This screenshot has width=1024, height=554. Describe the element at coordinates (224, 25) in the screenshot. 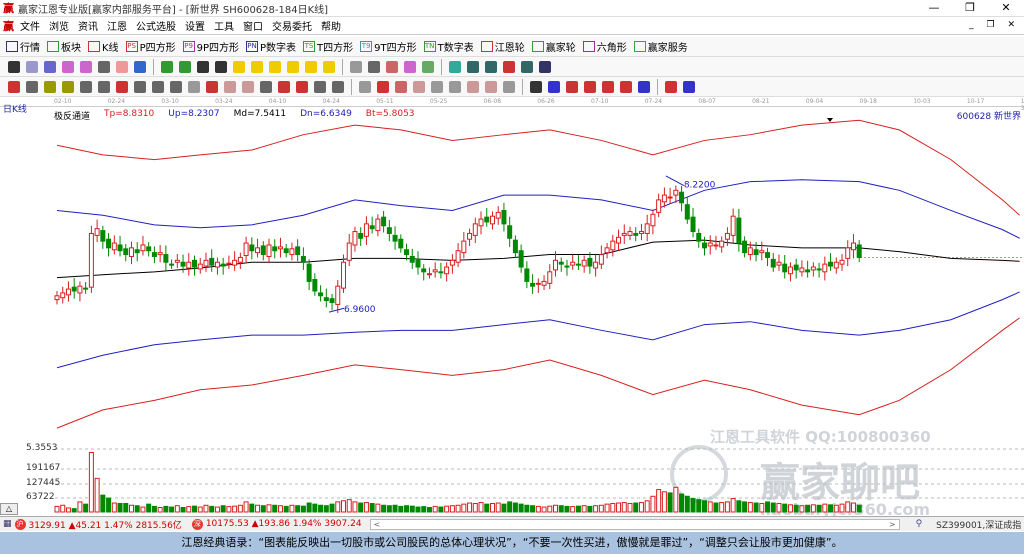

I see `menu-tools: 工具` at that location.